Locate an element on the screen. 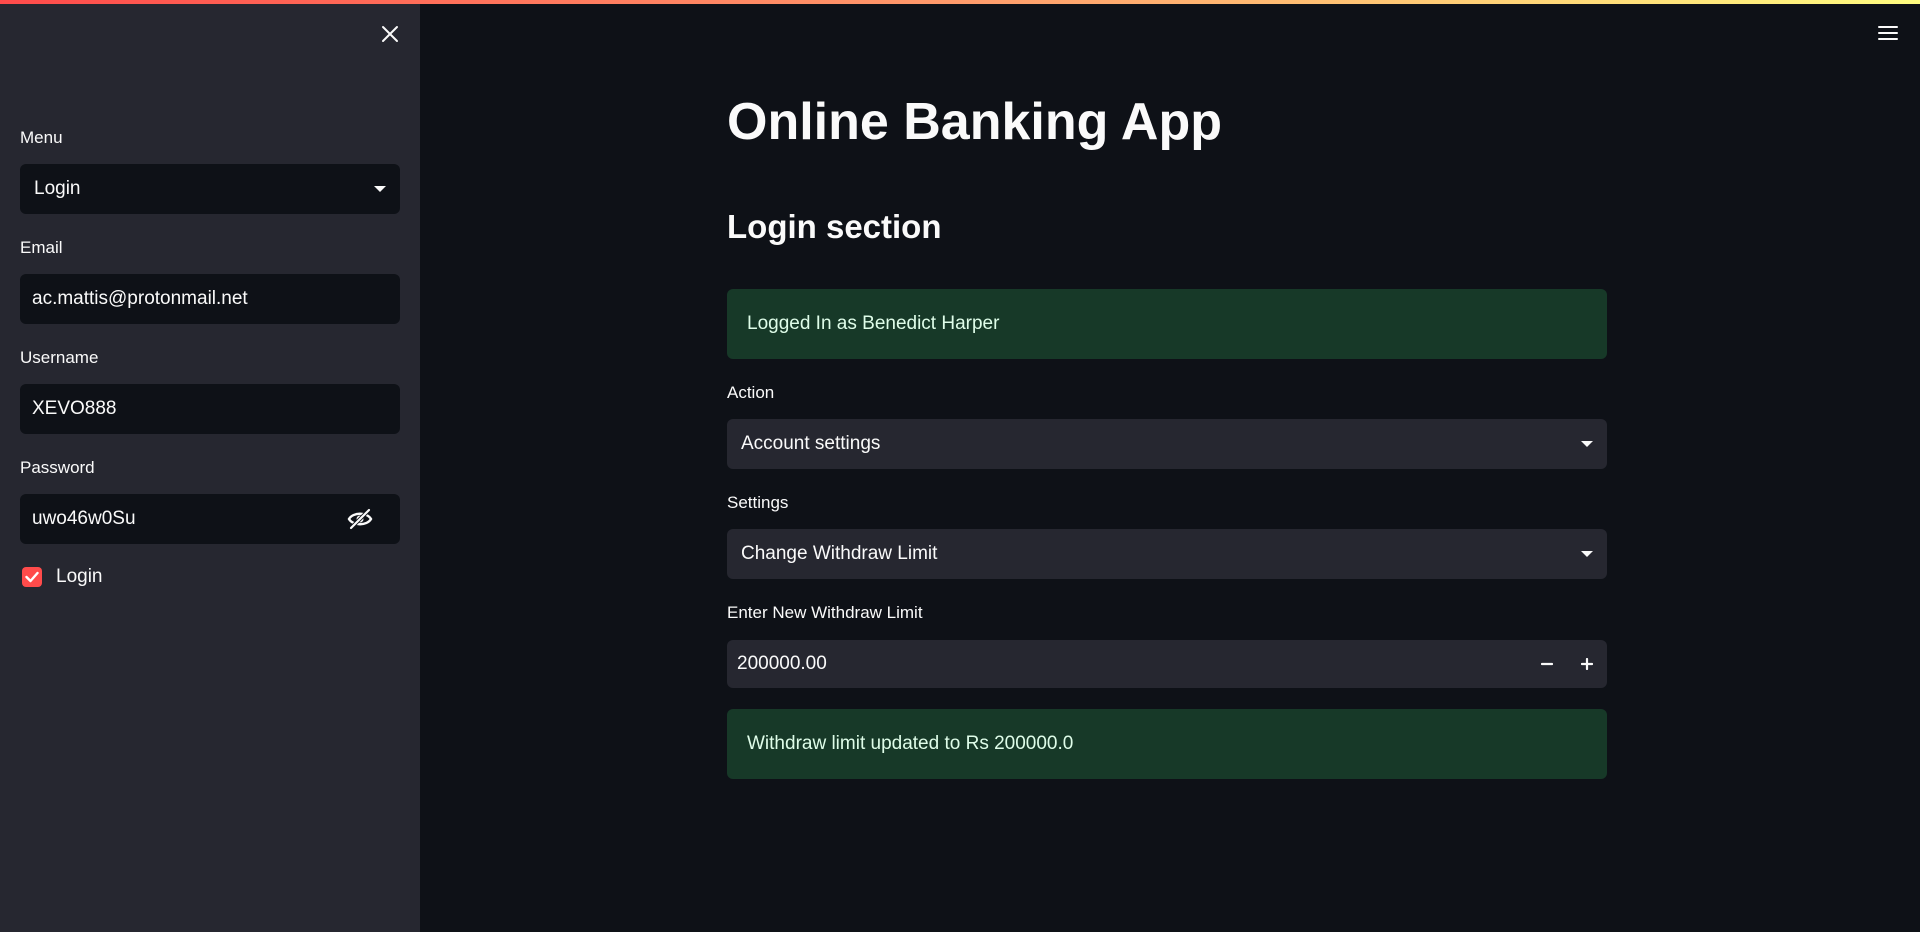 Image resolution: width=1920 pixels, height=932 pixels. email-field: ac.mattis@protonmail.net is located at coordinates (210, 299).